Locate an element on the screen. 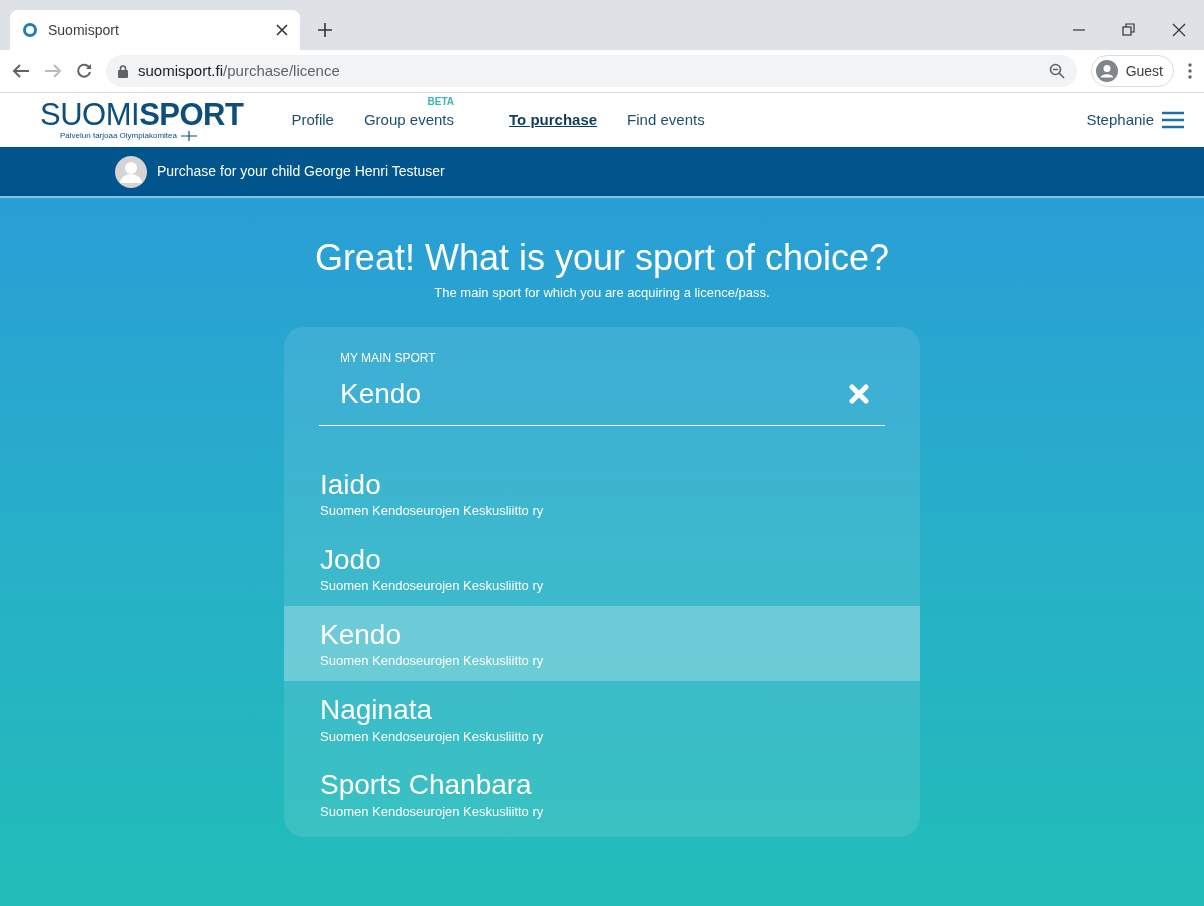 This screenshot has width=1204, height=906. avatar-icon is located at coordinates (131, 171).